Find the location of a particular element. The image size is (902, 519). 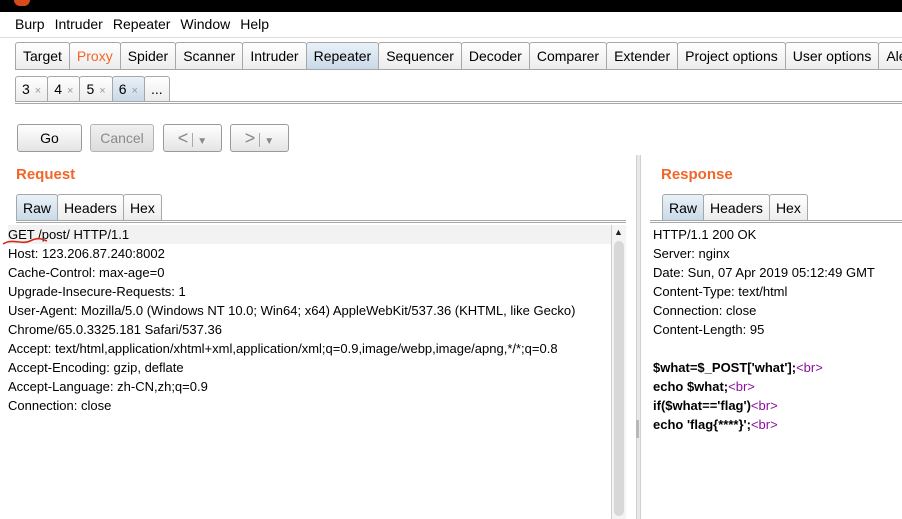

menu-bar: Burp Intruder Repeater Window Help is located at coordinates (451, 25).